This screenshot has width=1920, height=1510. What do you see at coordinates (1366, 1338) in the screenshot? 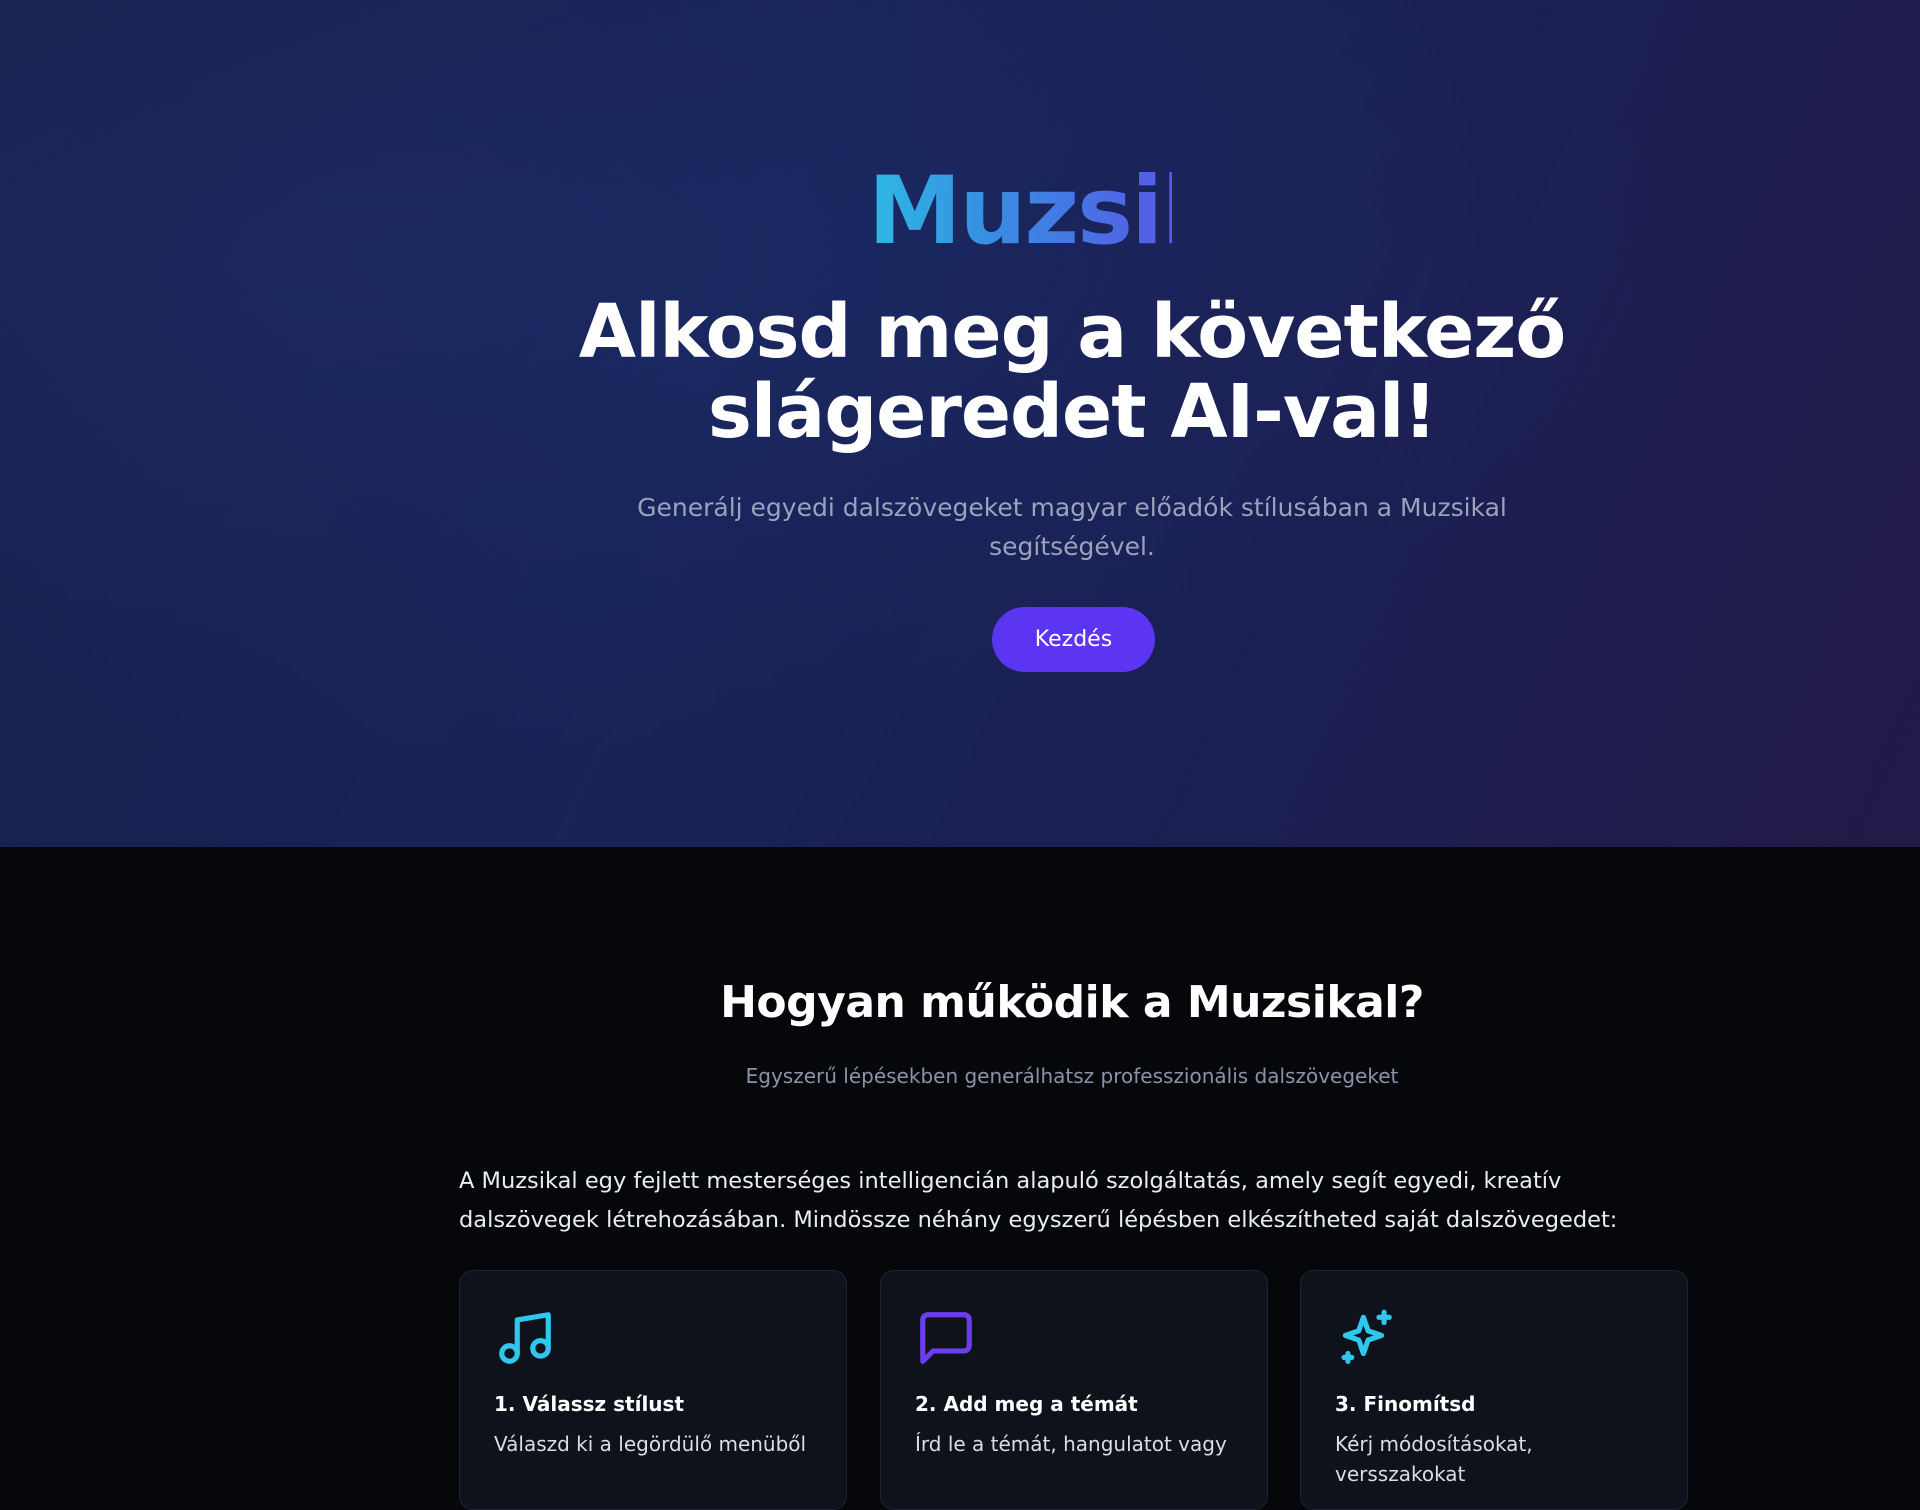
I see `sparkles-icon` at bounding box center [1366, 1338].